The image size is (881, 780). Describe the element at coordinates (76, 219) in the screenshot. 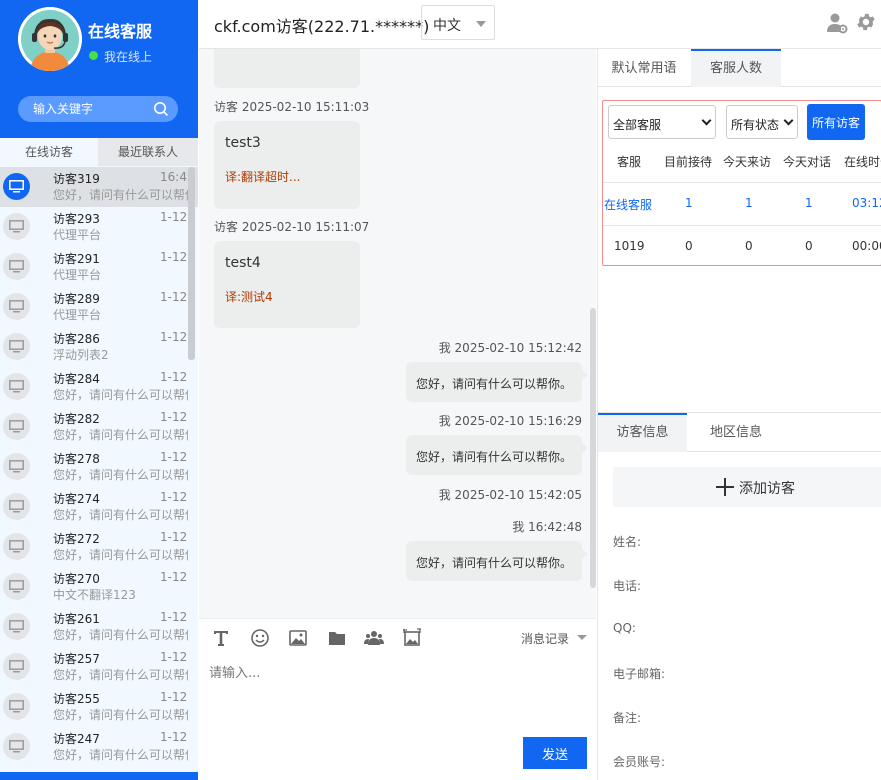

I see `visitor-name: 访客293` at that location.